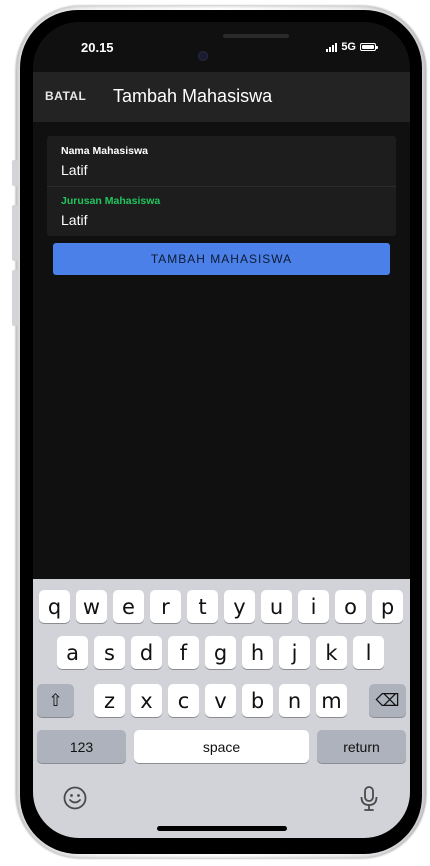  Describe the element at coordinates (202, 606) in the screenshot. I see `key-t: t` at that location.